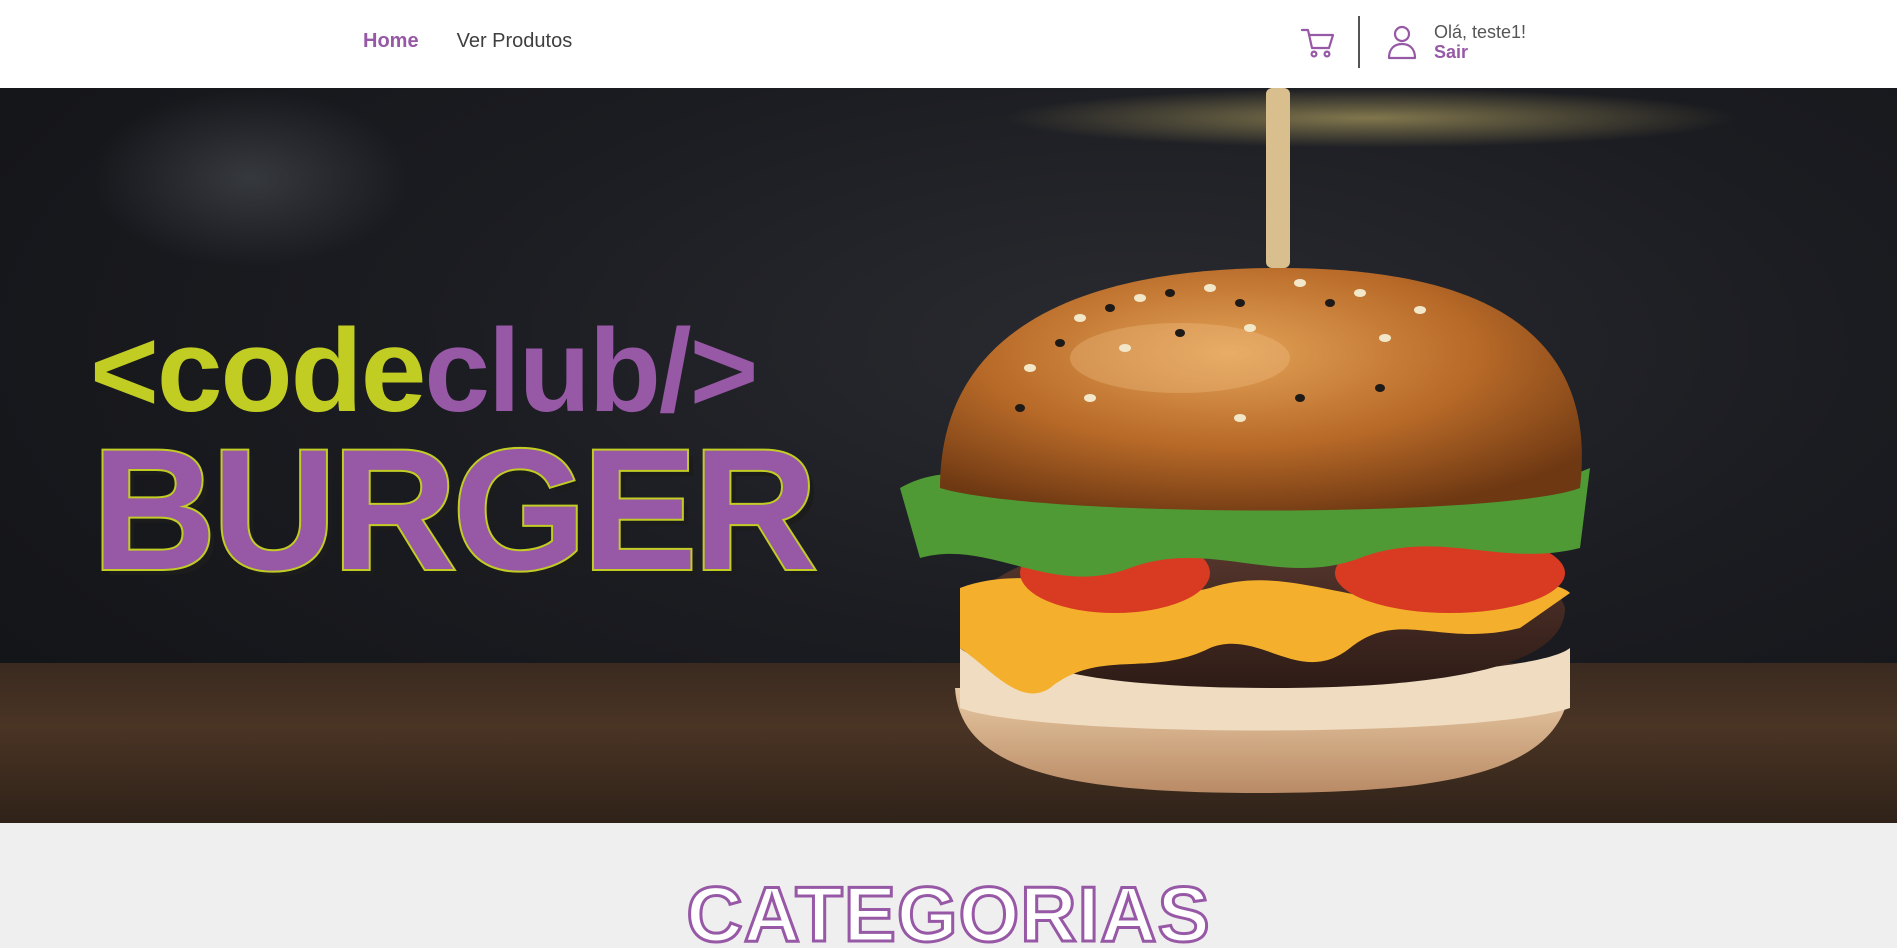  Describe the element at coordinates (515, 41) in the screenshot. I see `nav-products-link: Ver Produtos` at that location.